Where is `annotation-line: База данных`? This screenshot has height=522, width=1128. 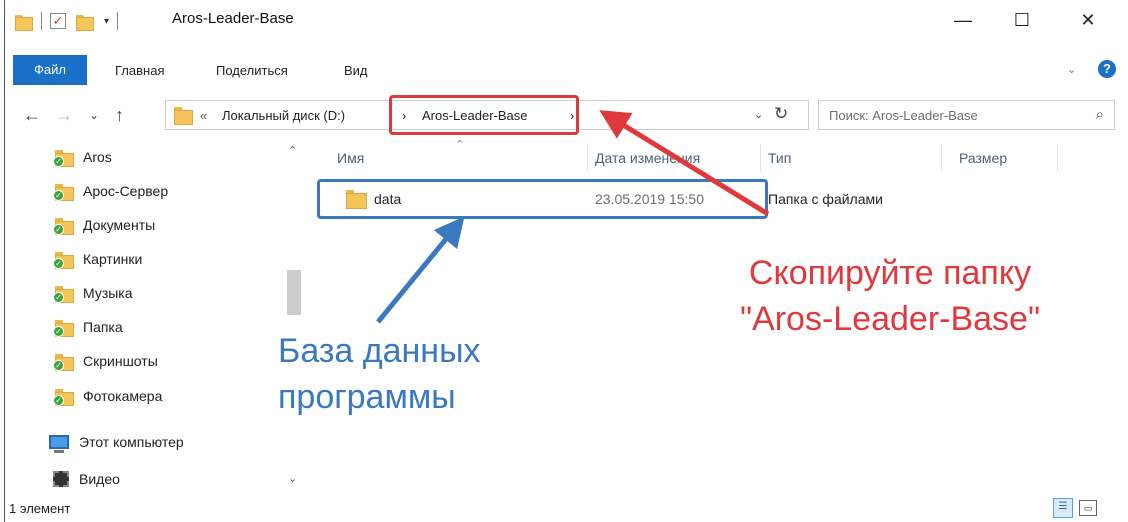 annotation-line: База данных is located at coordinates (379, 351).